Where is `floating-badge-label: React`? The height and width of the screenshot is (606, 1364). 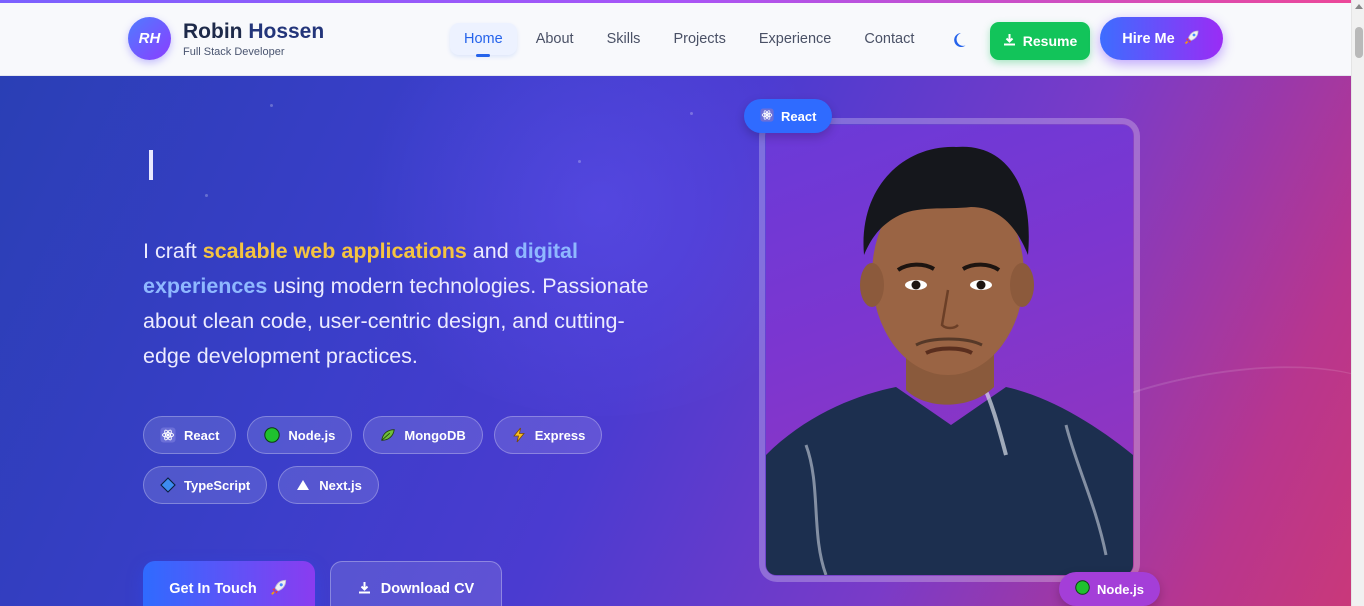
floating-badge-label: React is located at coordinates (799, 116).